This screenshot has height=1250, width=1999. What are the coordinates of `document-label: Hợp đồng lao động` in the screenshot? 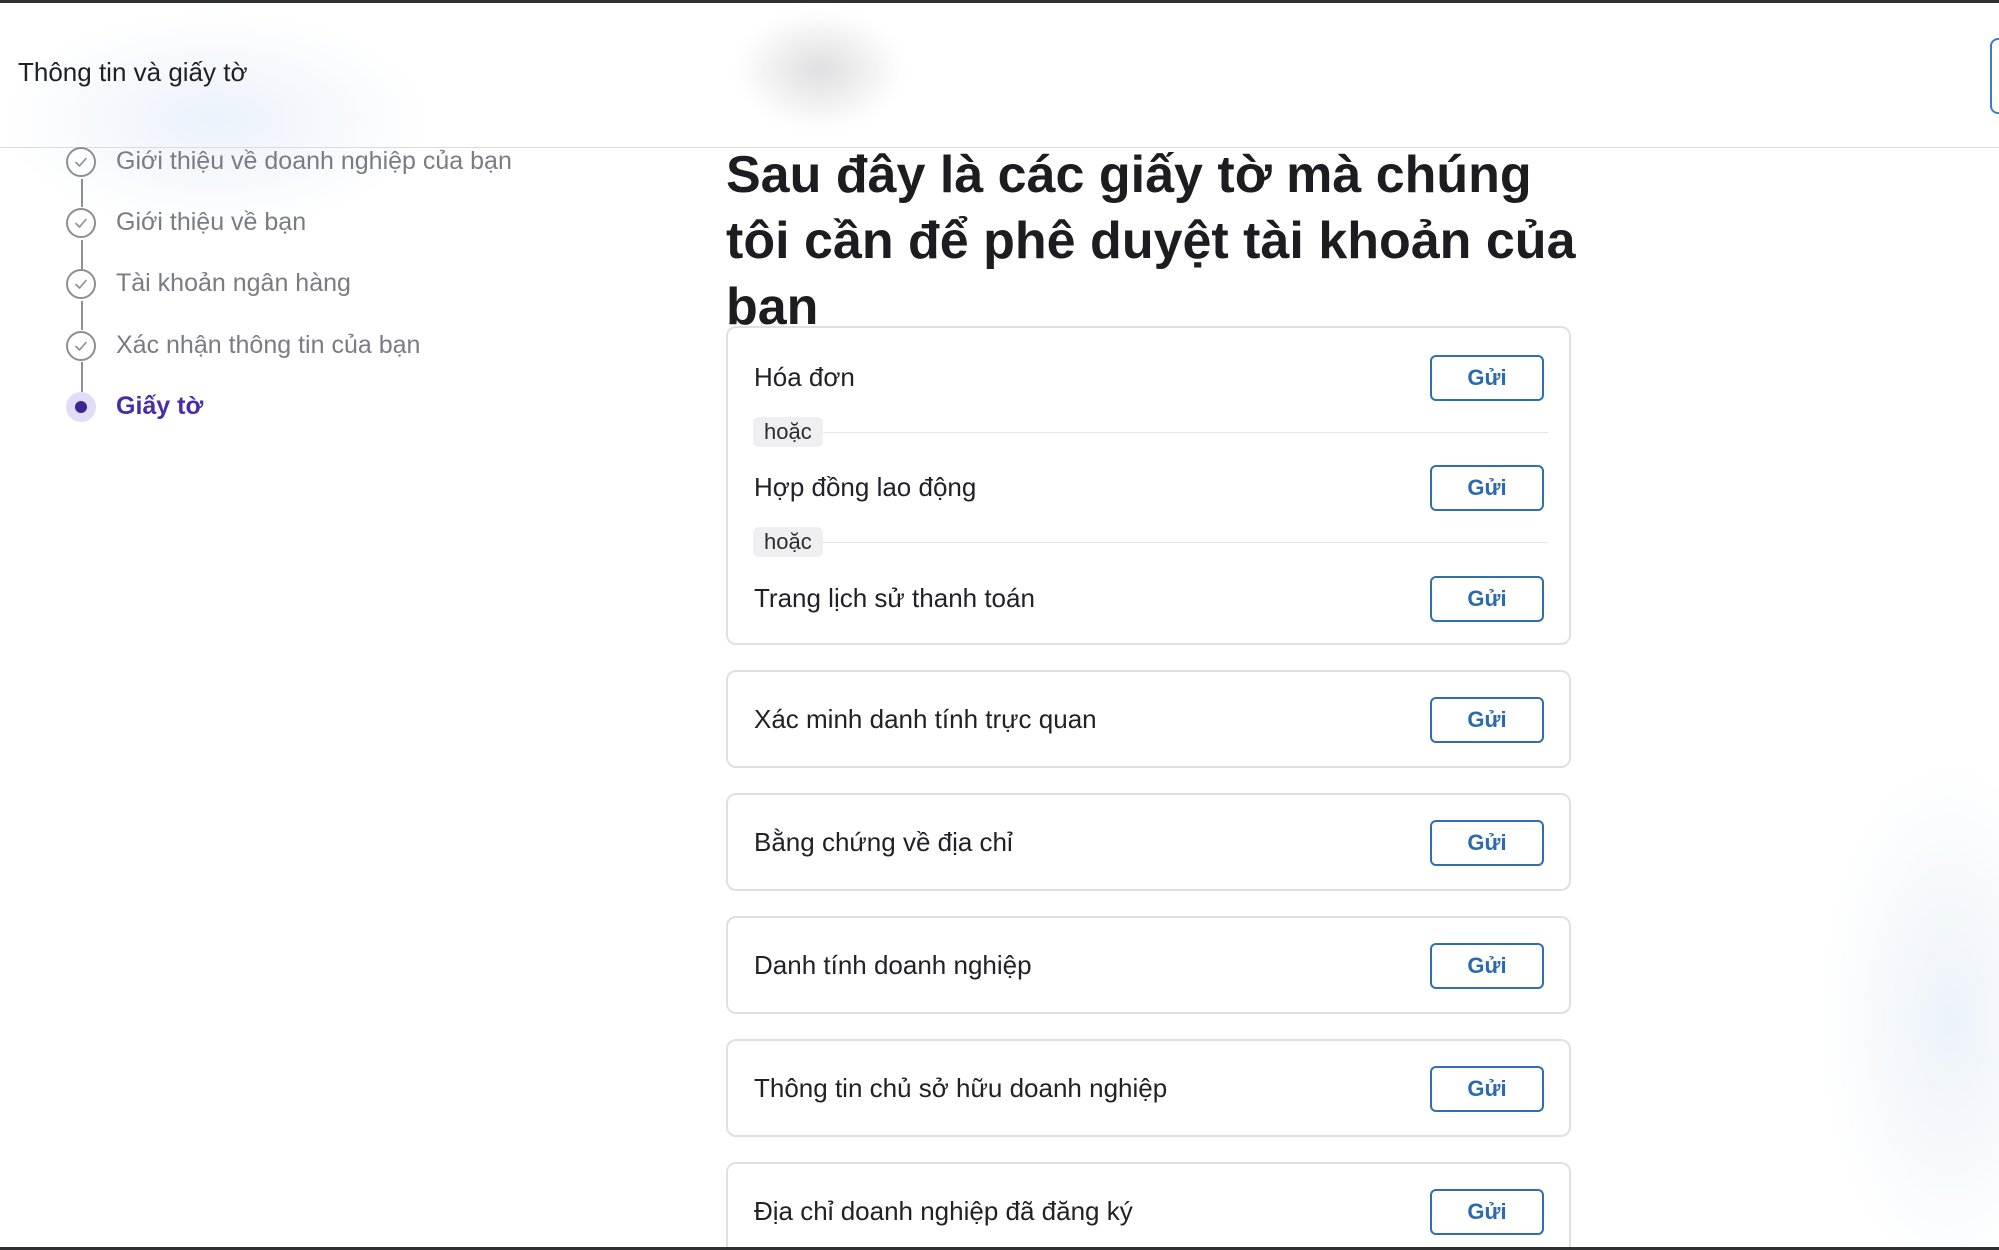 It's located at (865, 487).